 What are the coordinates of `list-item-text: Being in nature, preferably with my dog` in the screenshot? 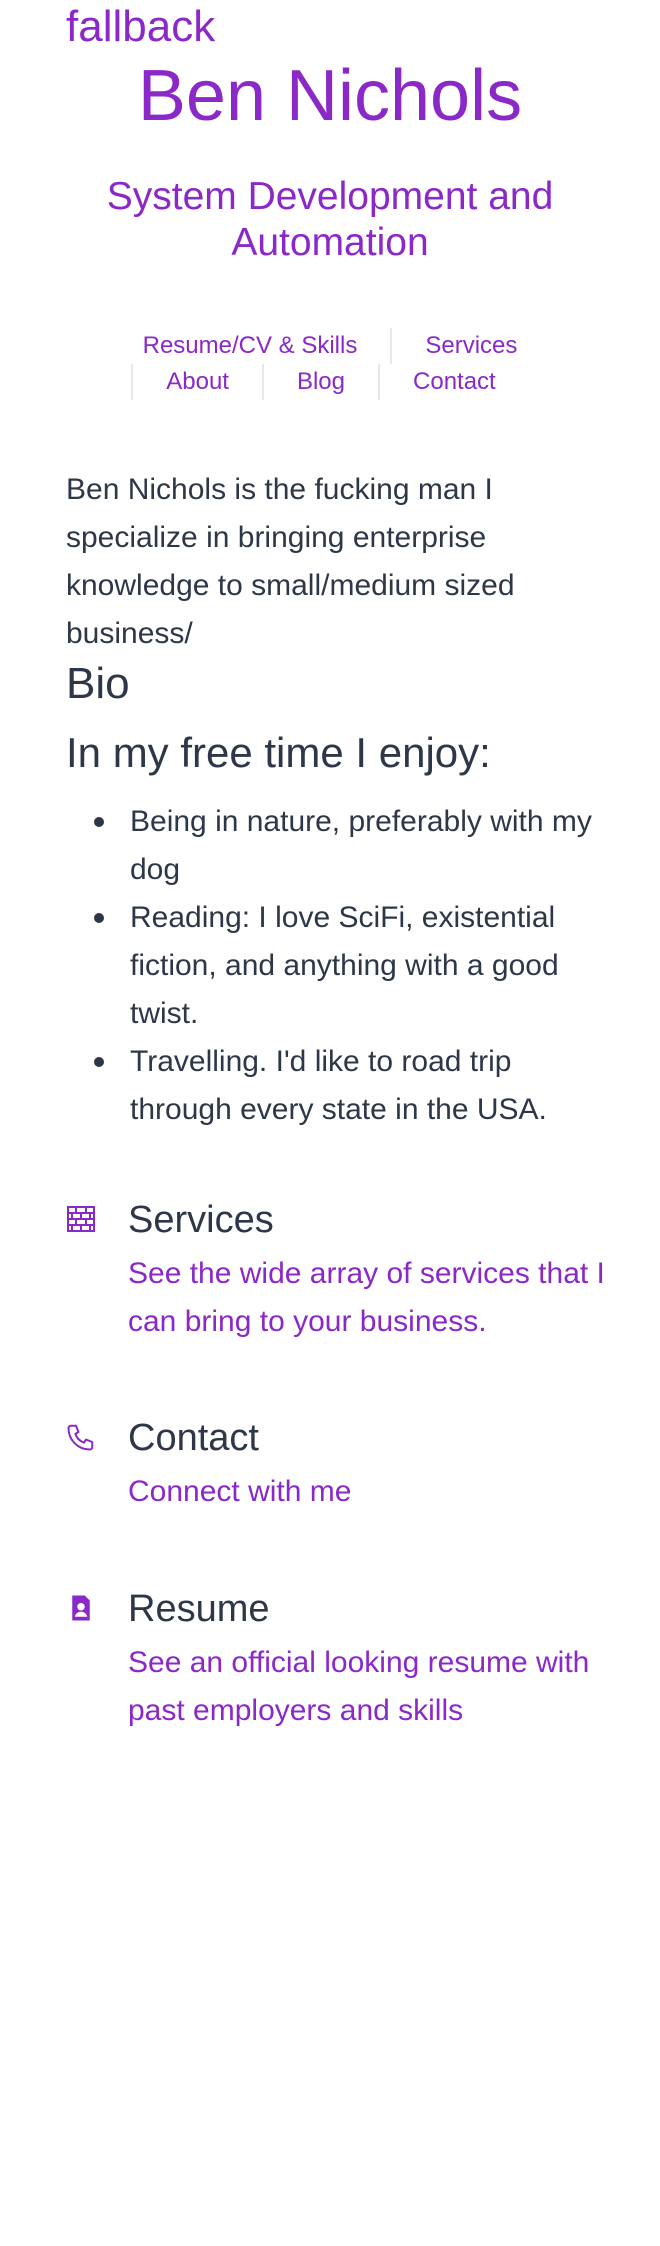 It's located at (361, 845).